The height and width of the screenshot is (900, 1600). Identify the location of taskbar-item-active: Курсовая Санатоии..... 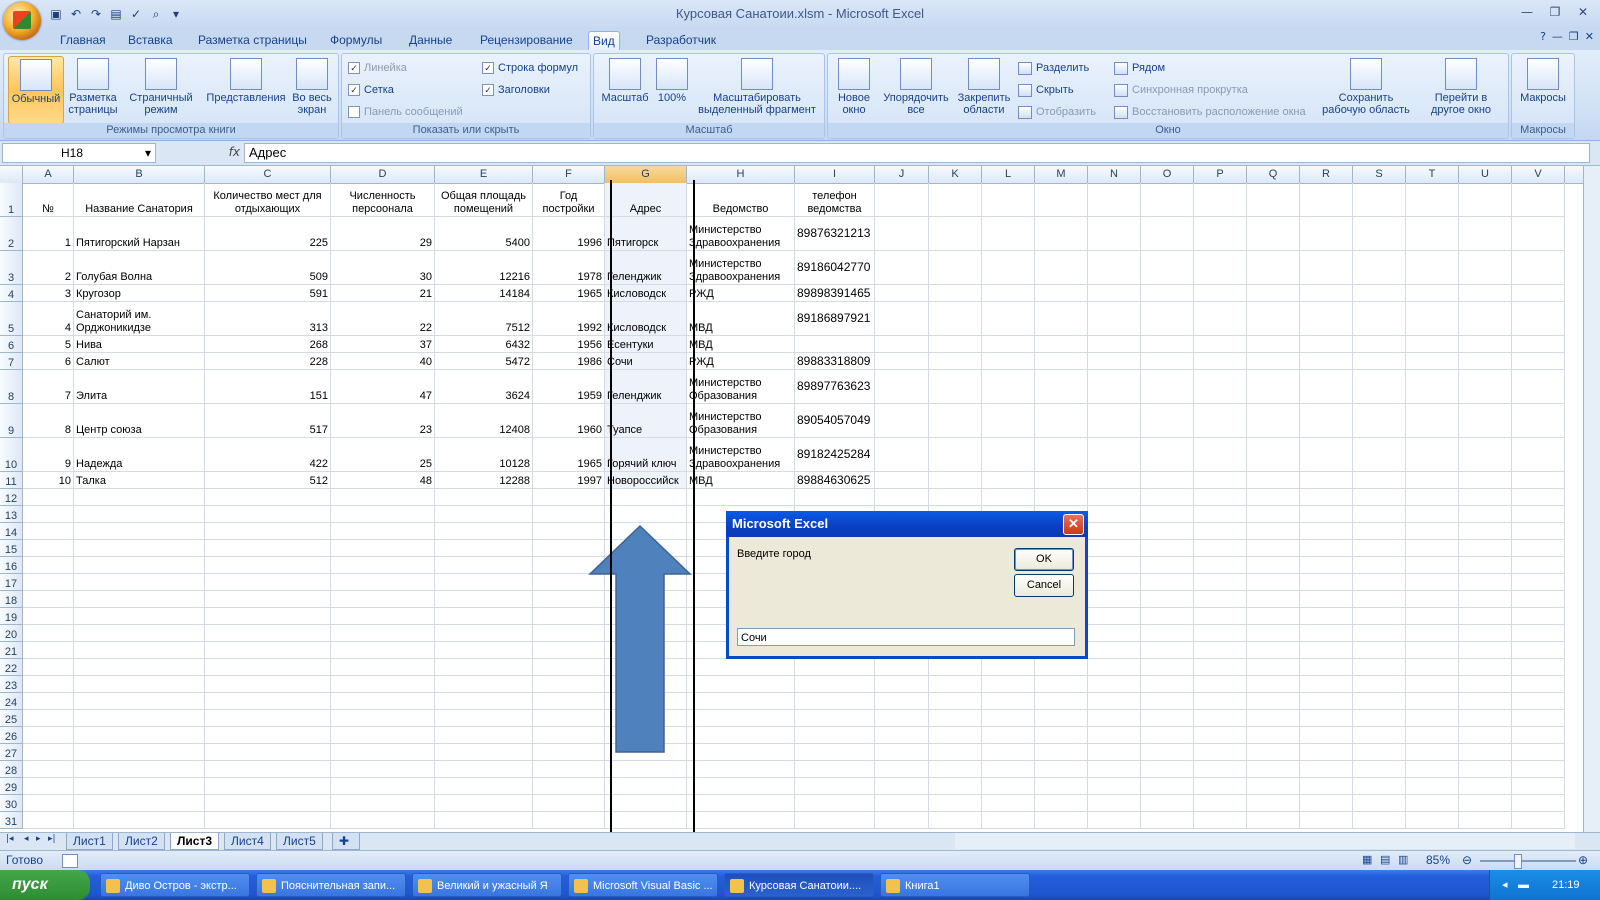
(799, 885).